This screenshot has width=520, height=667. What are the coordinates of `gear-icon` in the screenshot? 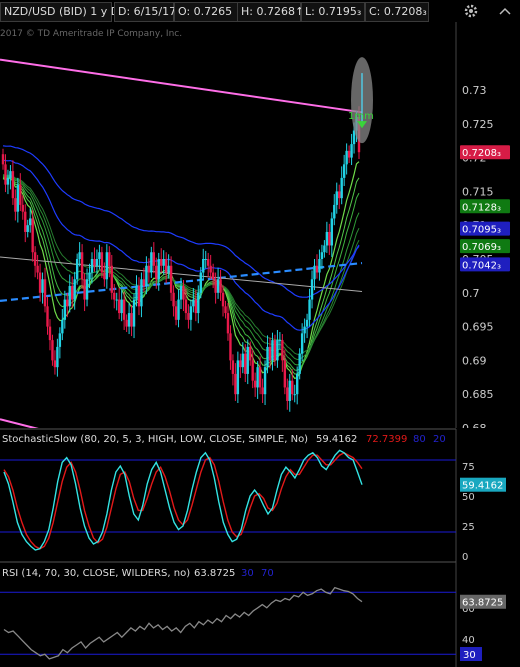 It's located at (471, 11).